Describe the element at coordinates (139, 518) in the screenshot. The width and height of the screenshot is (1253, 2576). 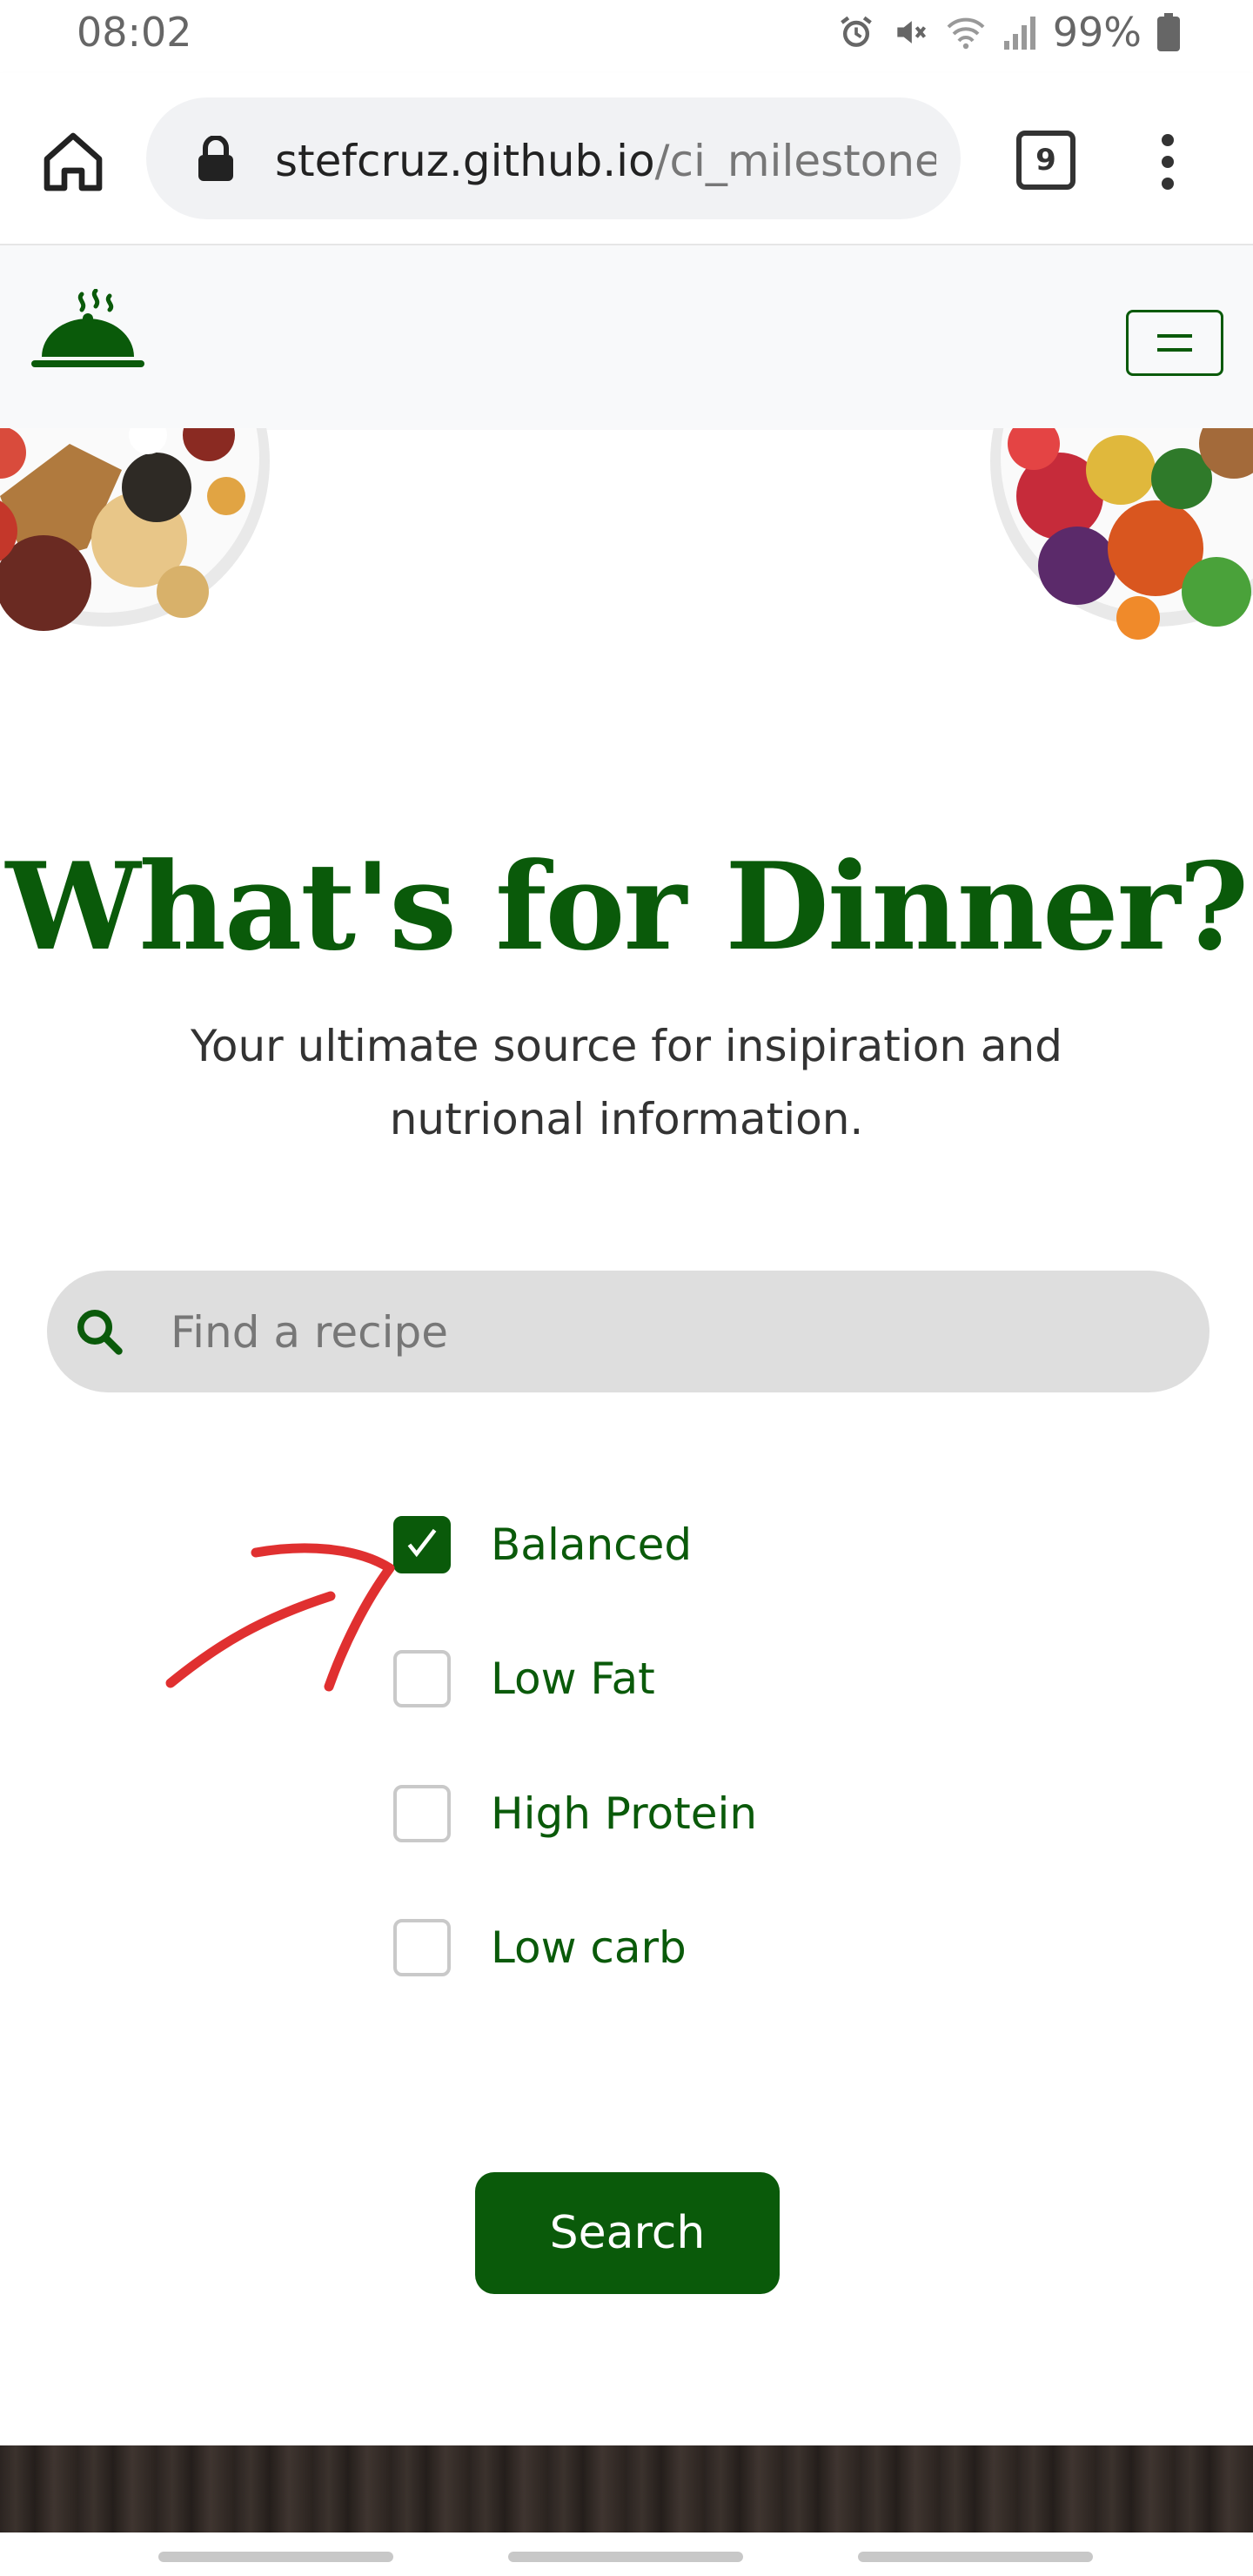
I see `food-plate-left-image` at that location.